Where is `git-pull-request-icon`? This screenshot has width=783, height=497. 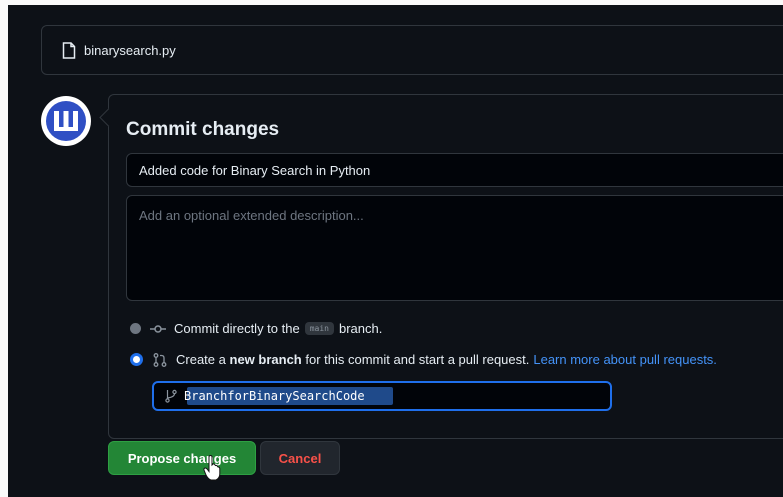 git-pull-request-icon is located at coordinates (160, 359).